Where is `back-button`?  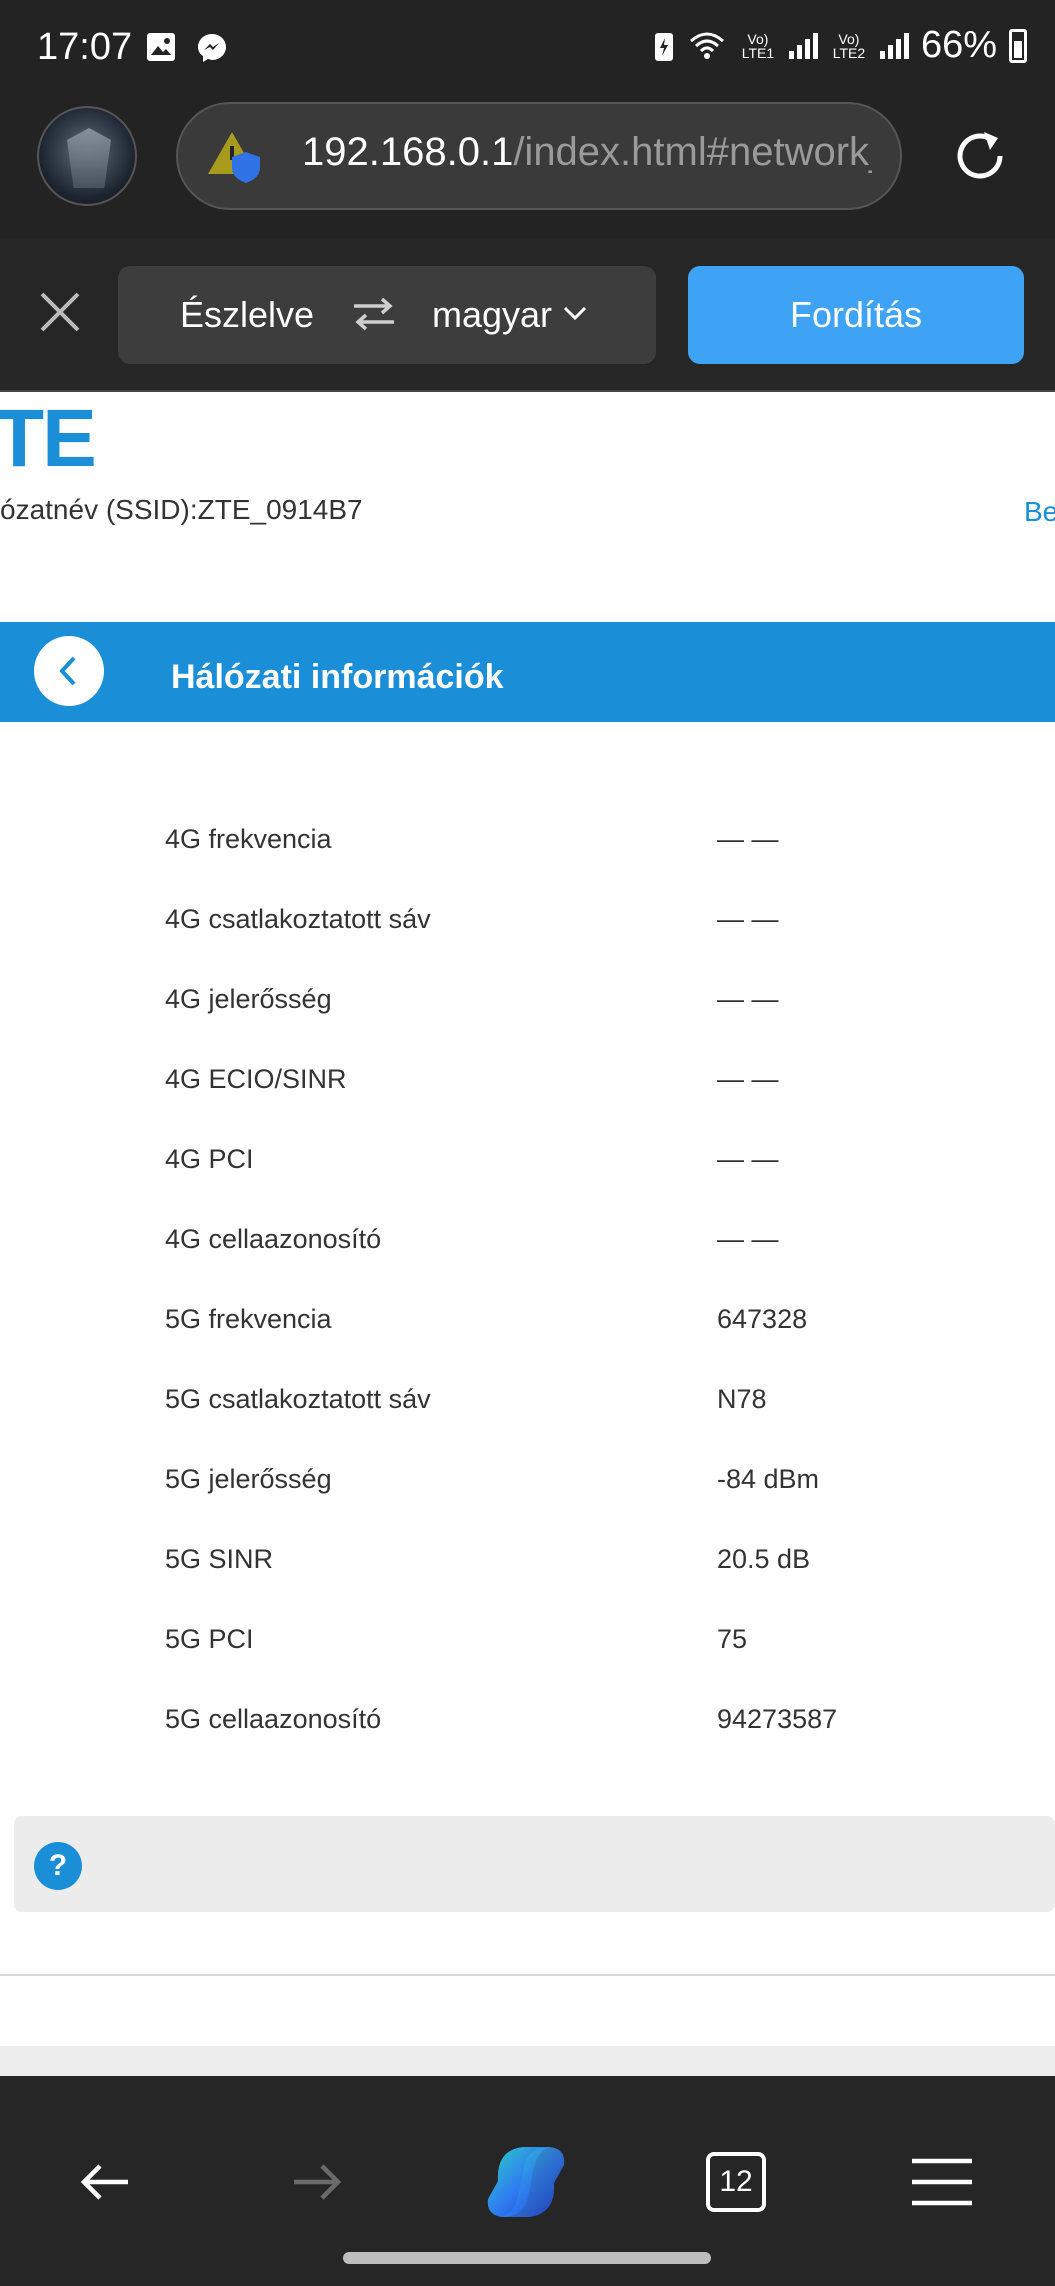 back-button is located at coordinates (69, 671).